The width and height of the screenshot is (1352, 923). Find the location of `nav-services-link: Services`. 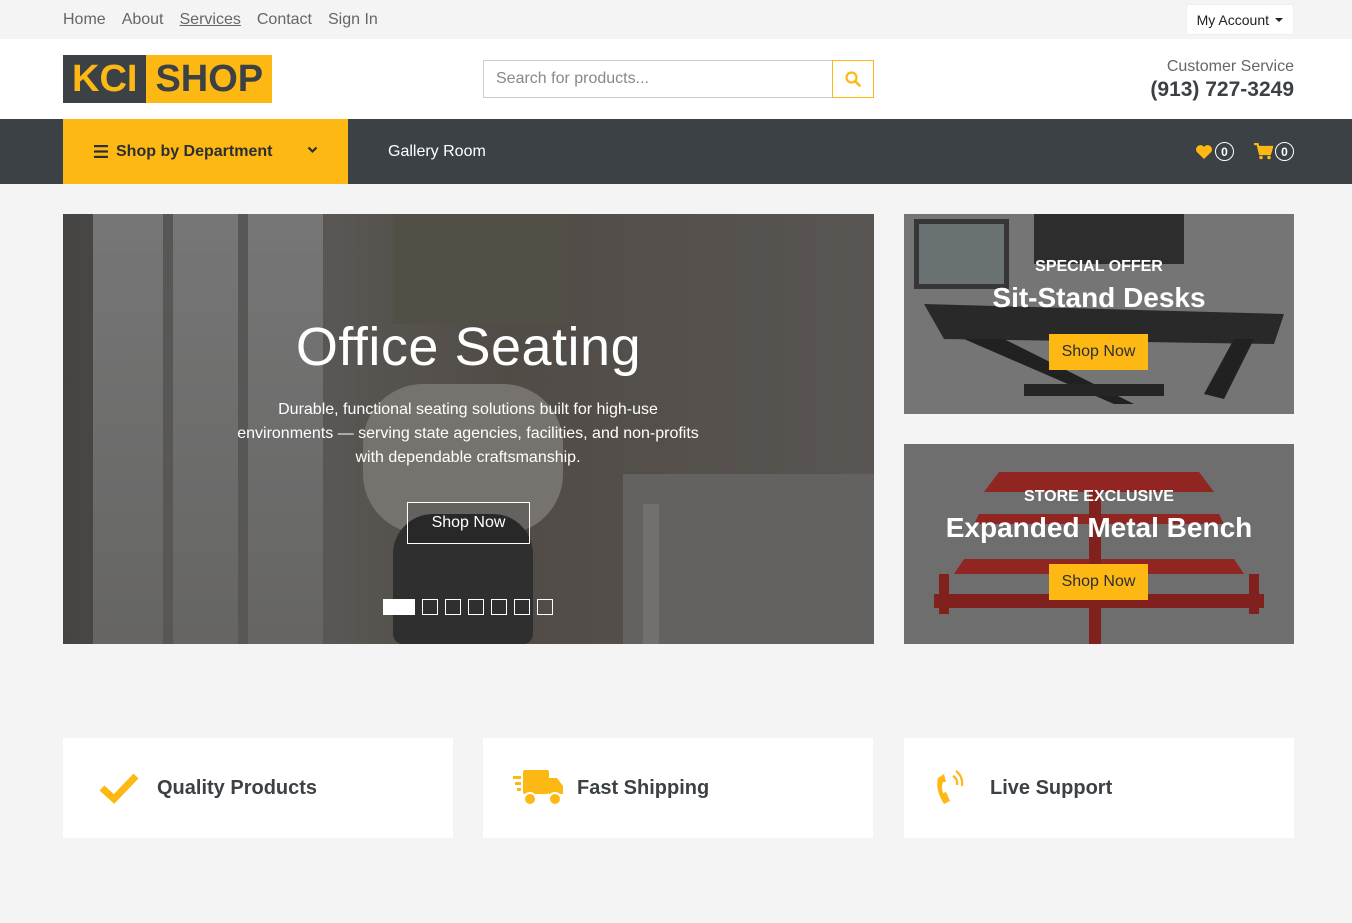

nav-services-link: Services is located at coordinates (210, 20).